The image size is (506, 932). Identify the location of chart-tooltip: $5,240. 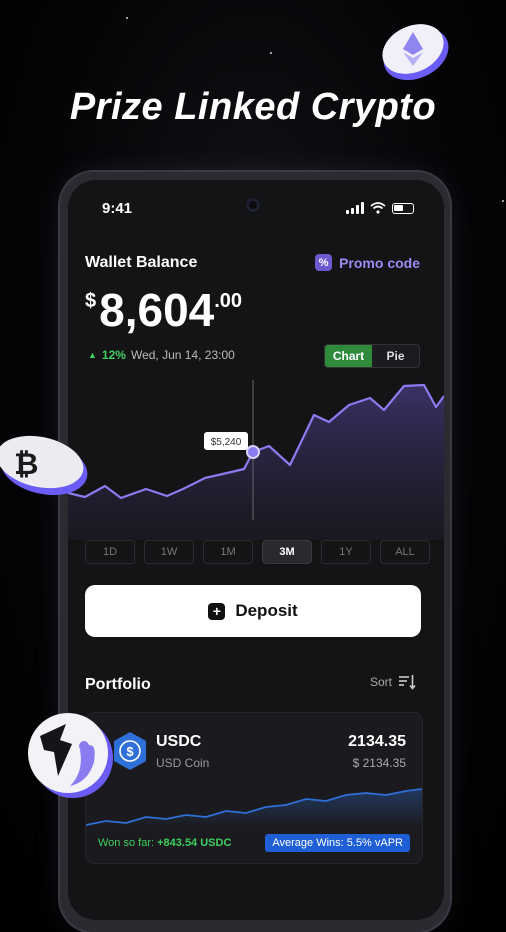
(226, 442).